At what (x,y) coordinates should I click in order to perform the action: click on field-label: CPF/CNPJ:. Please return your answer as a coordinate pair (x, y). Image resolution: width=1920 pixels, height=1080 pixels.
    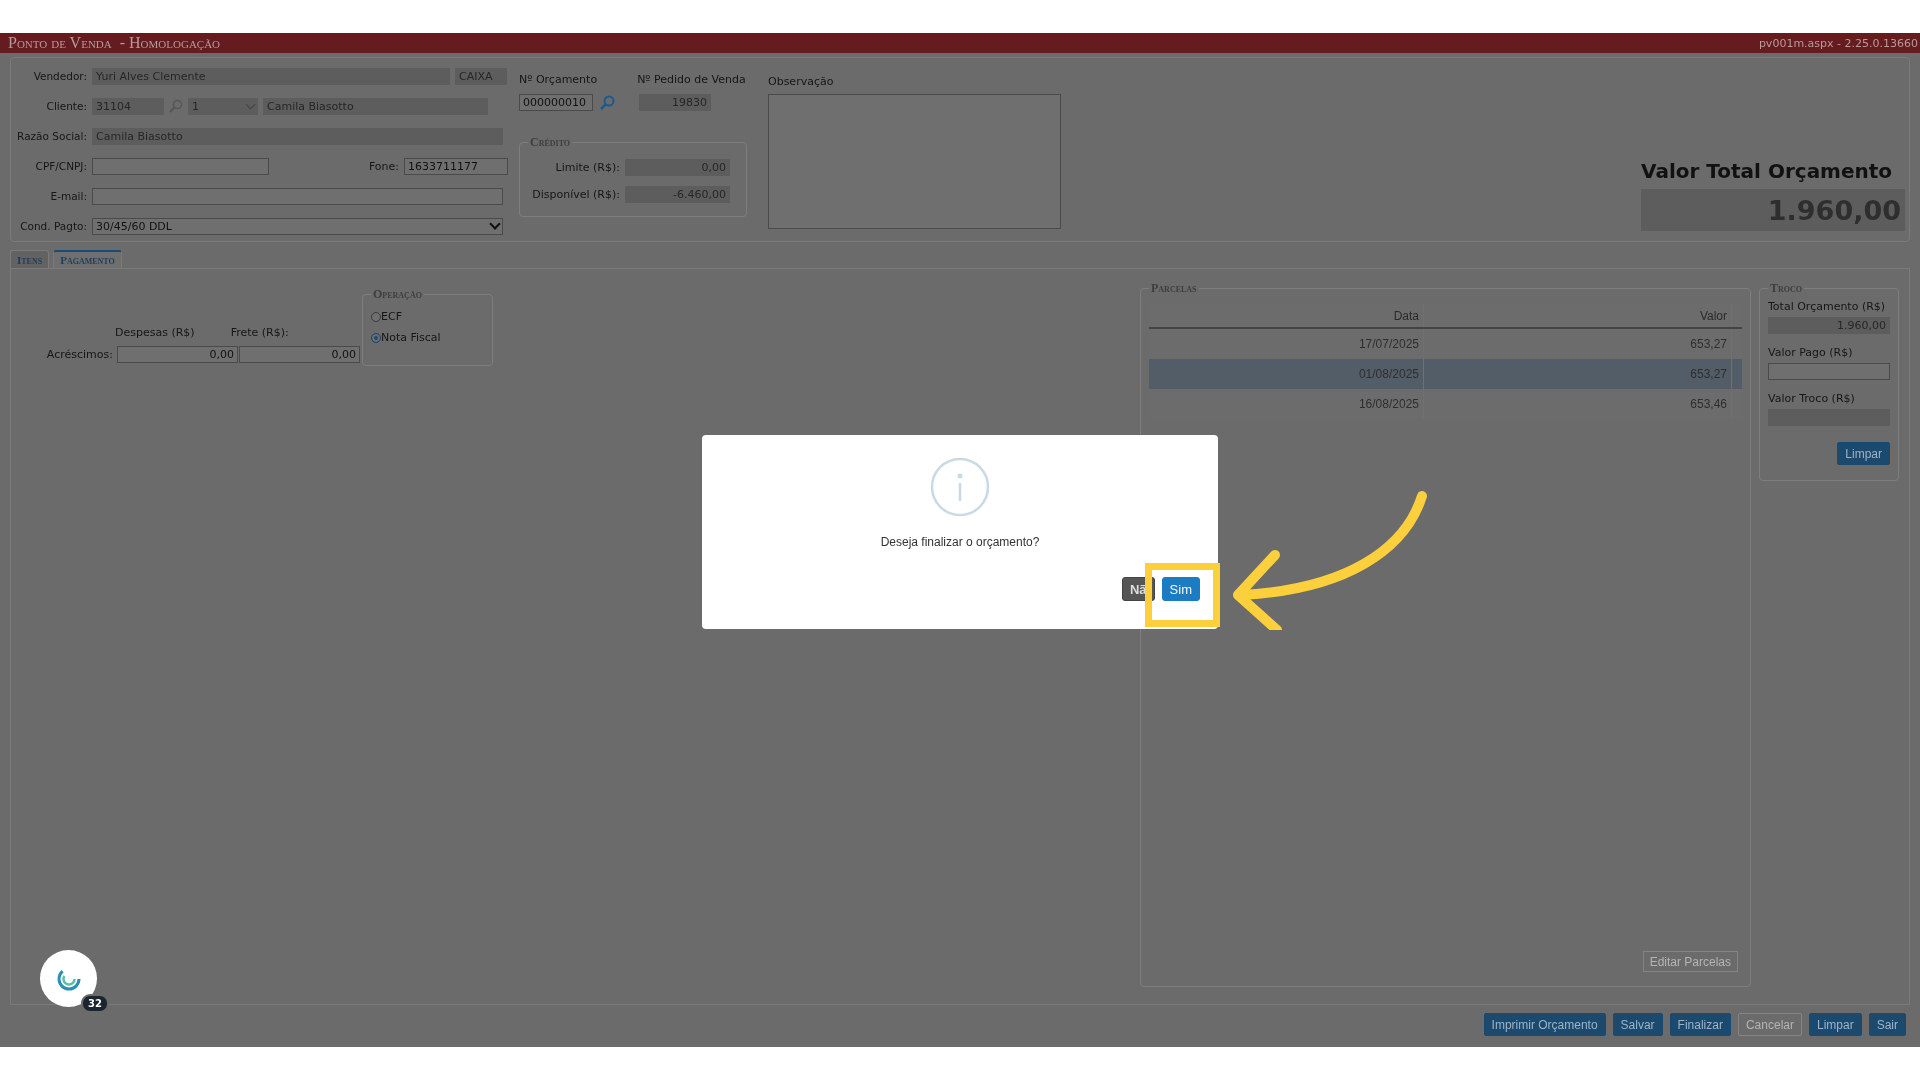
    Looking at the image, I should click on (60, 166).